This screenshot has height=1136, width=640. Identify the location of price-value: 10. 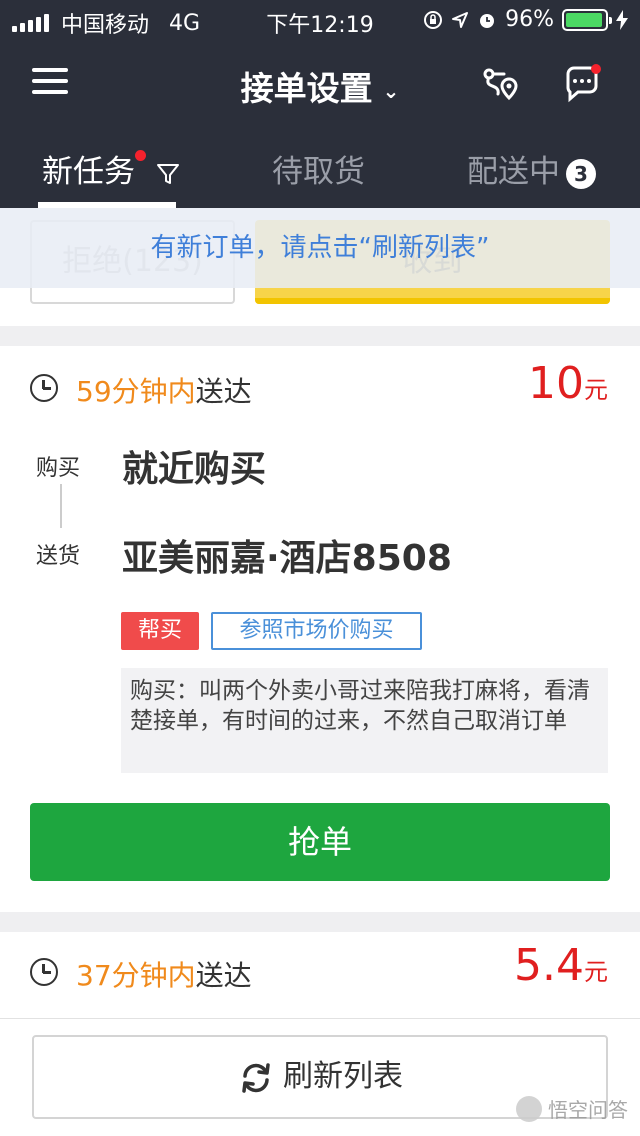
(556, 383).